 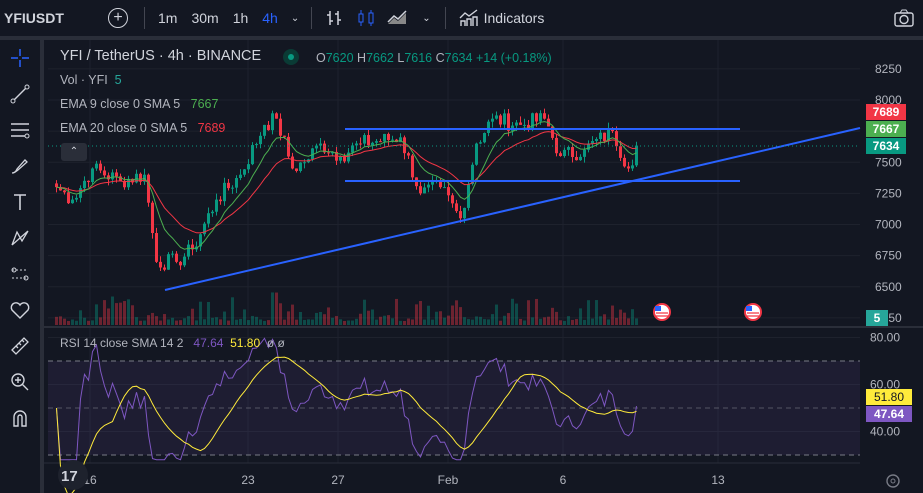 What do you see at coordinates (885, 338) in the screenshot?
I see `rsi-tick: 80.00` at bounding box center [885, 338].